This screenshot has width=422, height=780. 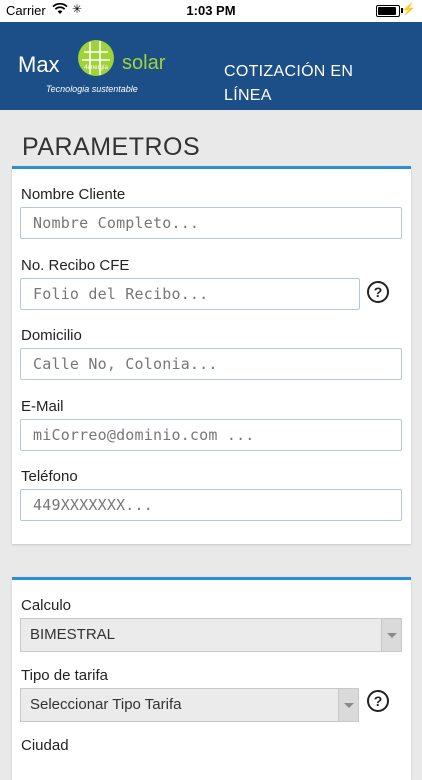 I want to click on tarifa-help-icon: ?, so click(x=378, y=701).